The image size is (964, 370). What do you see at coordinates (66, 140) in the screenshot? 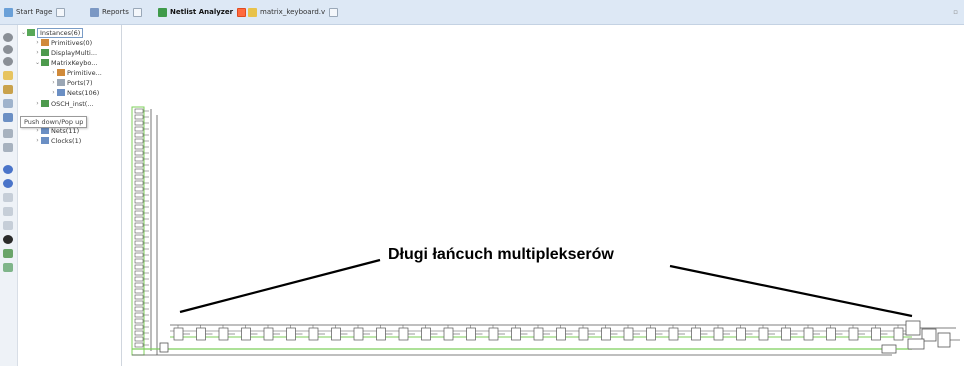
I see `tree-node-label: Clocks(1)` at bounding box center [66, 140].